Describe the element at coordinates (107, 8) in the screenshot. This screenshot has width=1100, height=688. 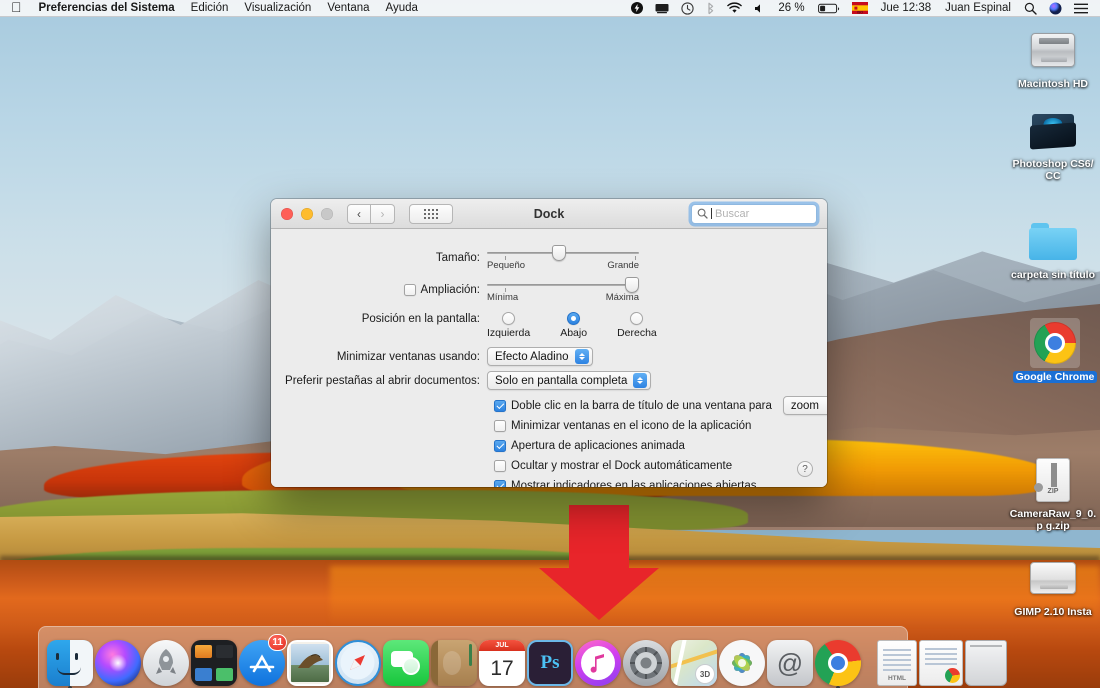
I see `menu-app-name: Preferencias del Sistema` at that location.